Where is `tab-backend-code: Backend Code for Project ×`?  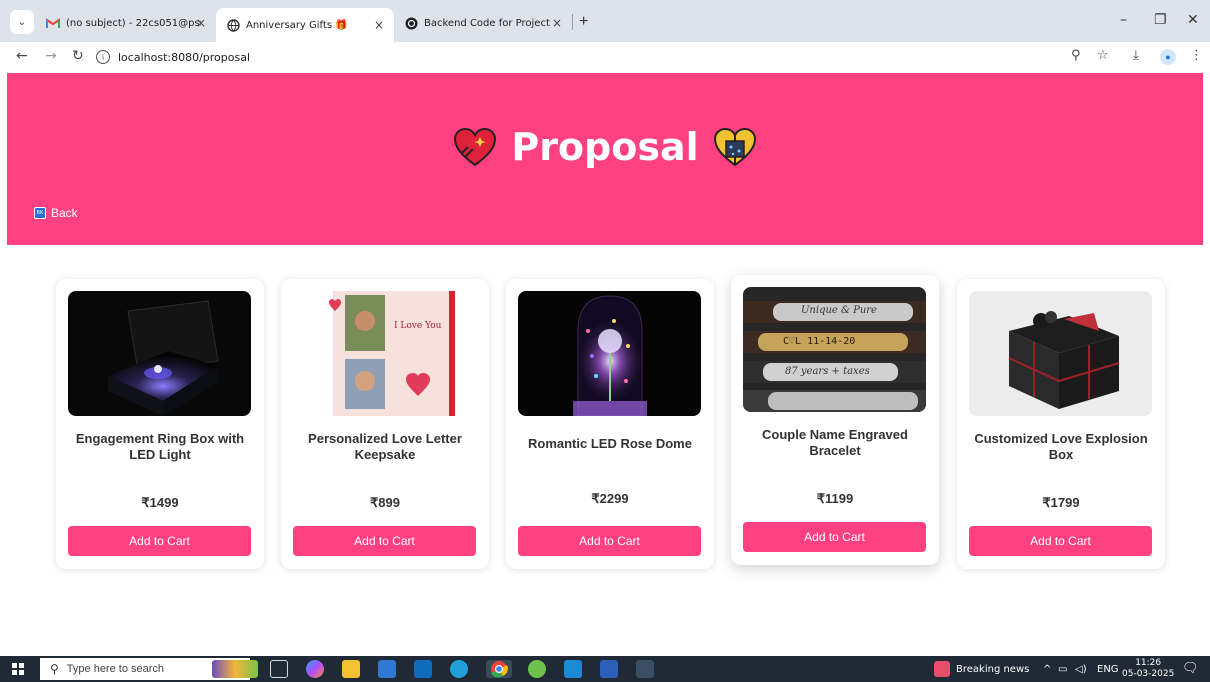 tab-backend-code: Backend Code for Project × is located at coordinates (483, 23).